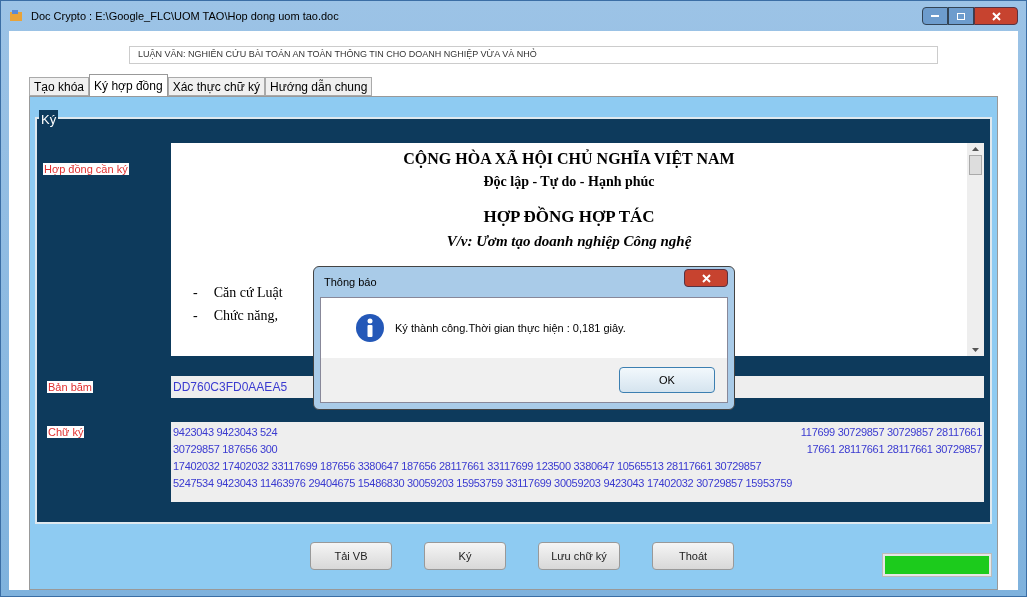 This screenshot has height=597, width=1027. What do you see at coordinates (70, 386) in the screenshot?
I see `field-label: Bản băm` at bounding box center [70, 386].